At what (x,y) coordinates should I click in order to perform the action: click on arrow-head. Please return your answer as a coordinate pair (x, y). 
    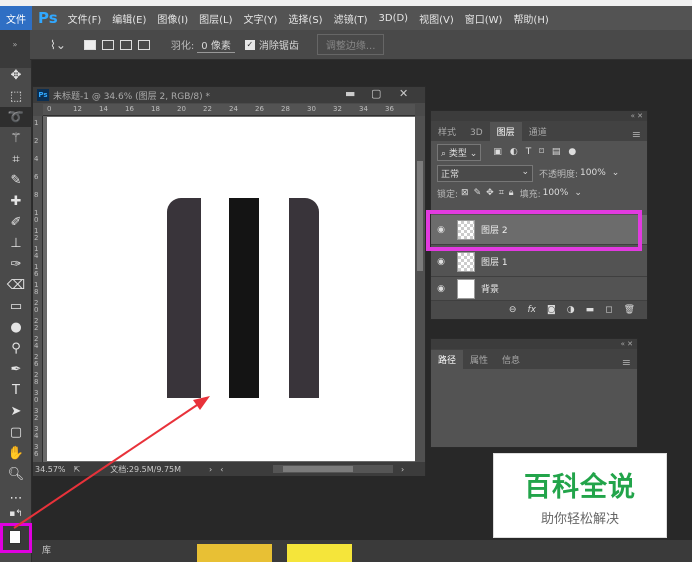
    Looking at the image, I should click on (201, 403).